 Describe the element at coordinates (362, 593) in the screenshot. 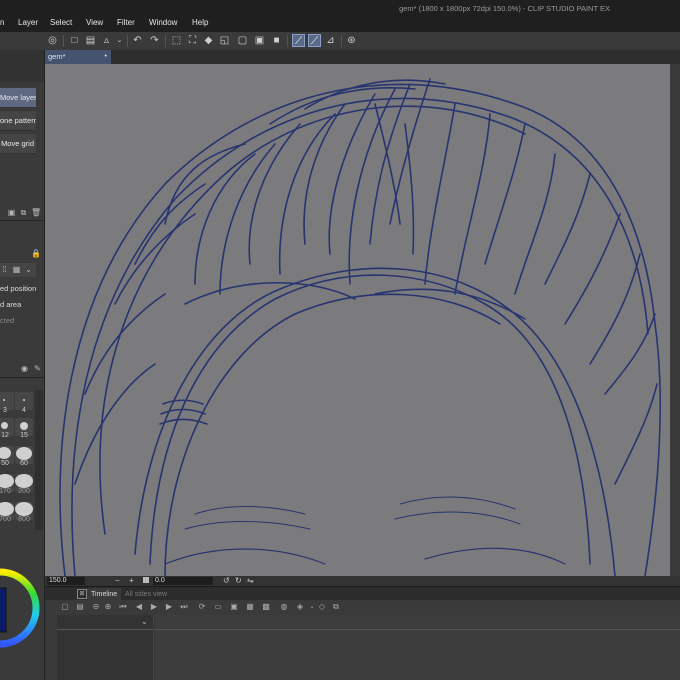

I see `timeline-tab-bar: ⊠ Timeline All sides view` at that location.